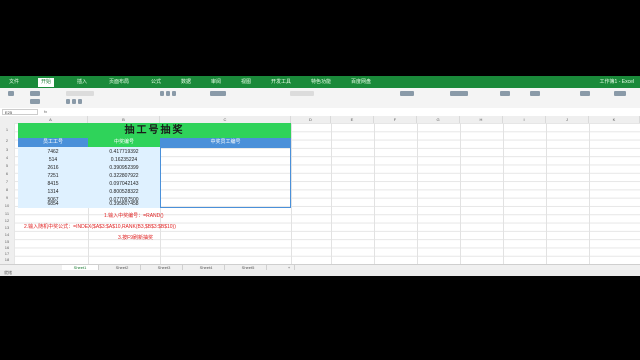  Describe the element at coordinates (7, 213) in the screenshot. I see `row-header: 11` at that location.